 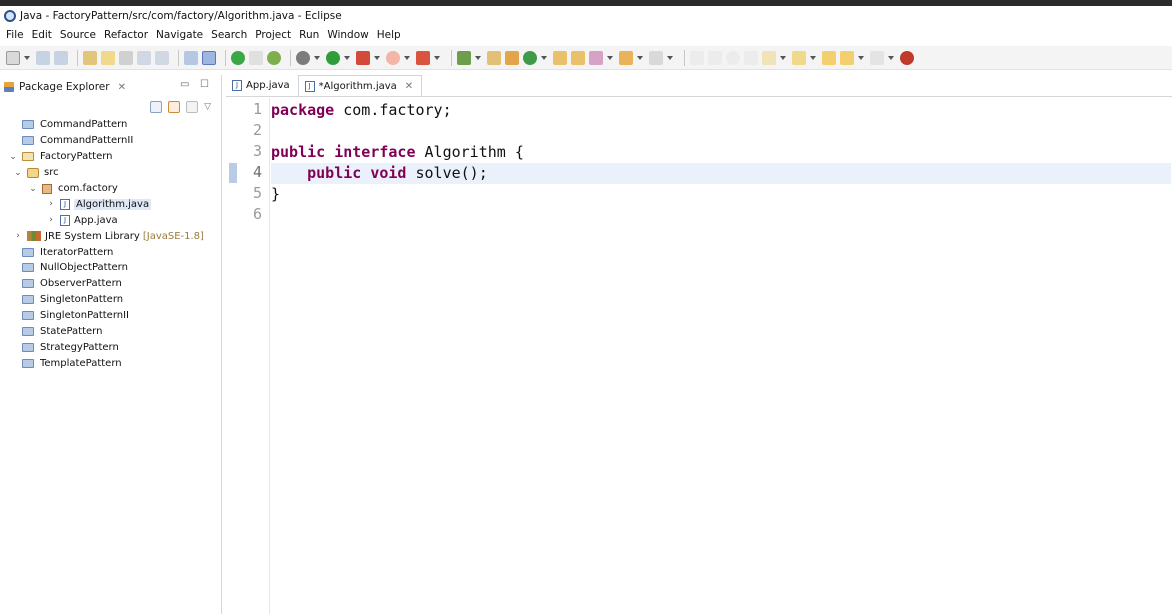 I want to click on annotation-icon, so click(x=769, y=57).